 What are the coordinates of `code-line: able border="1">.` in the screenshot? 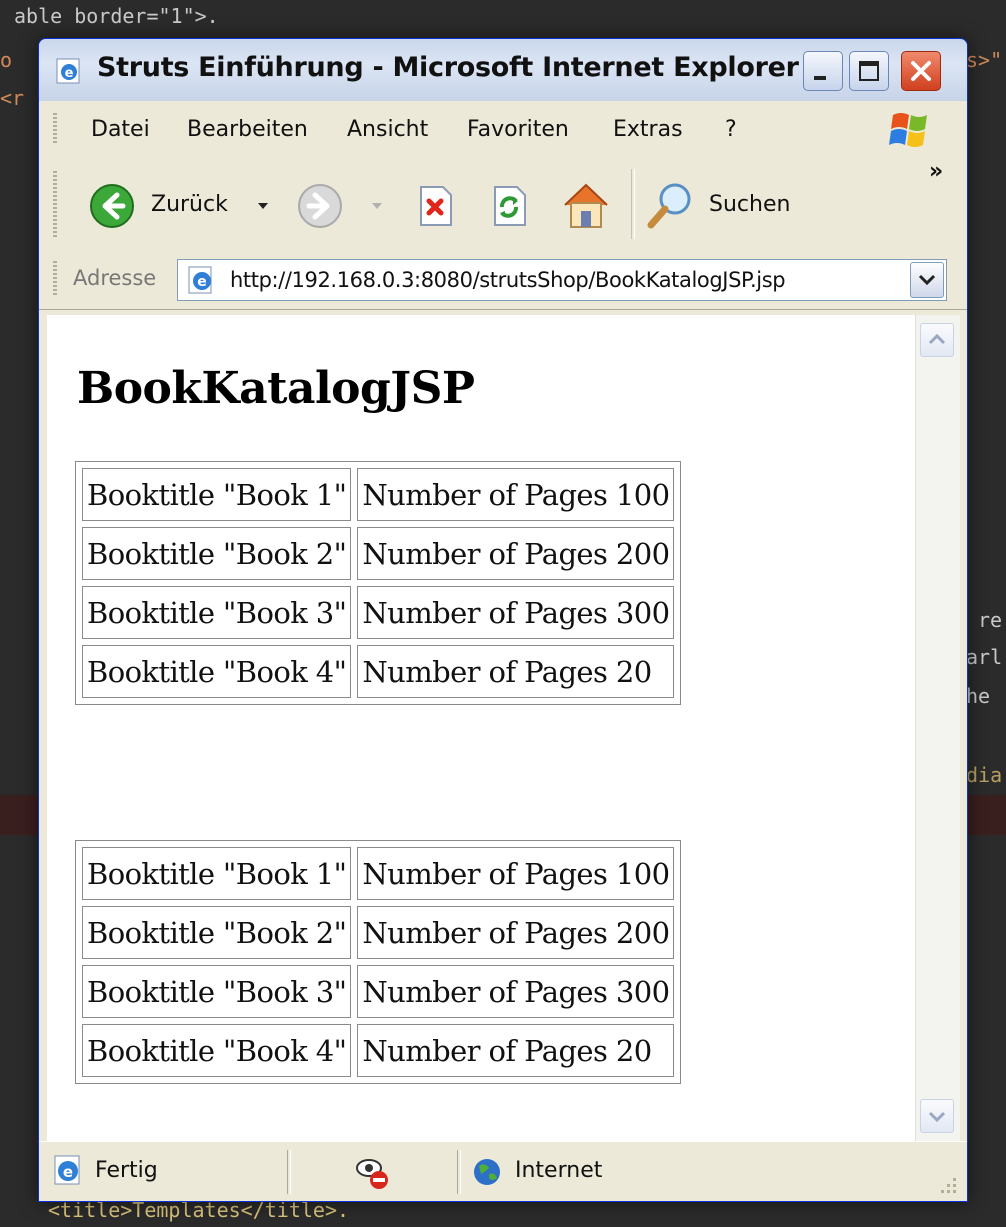 It's located at (116, 16).